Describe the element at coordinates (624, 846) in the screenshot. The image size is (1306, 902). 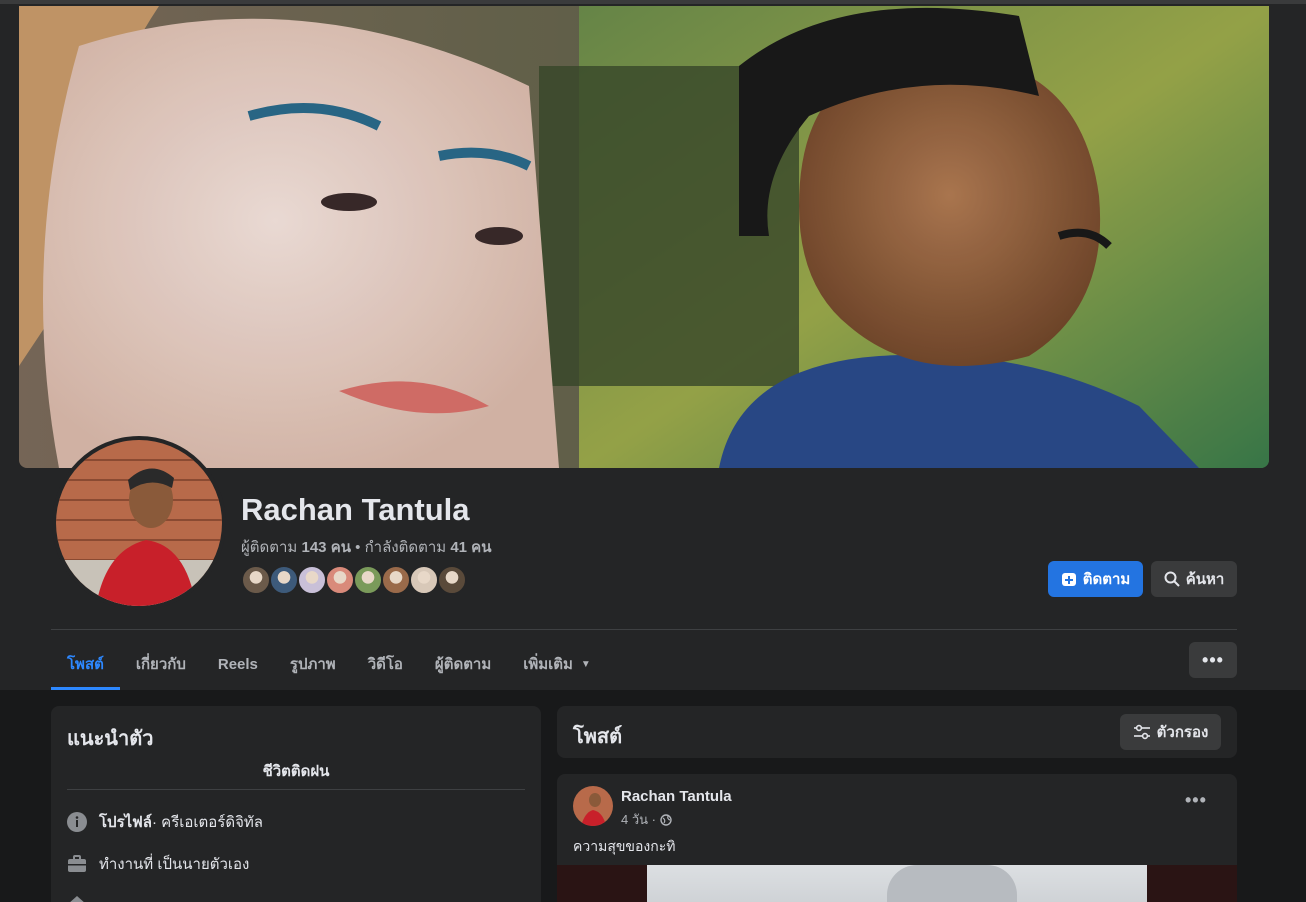
I see `post-text: ความสุขของกะทิ` at that location.